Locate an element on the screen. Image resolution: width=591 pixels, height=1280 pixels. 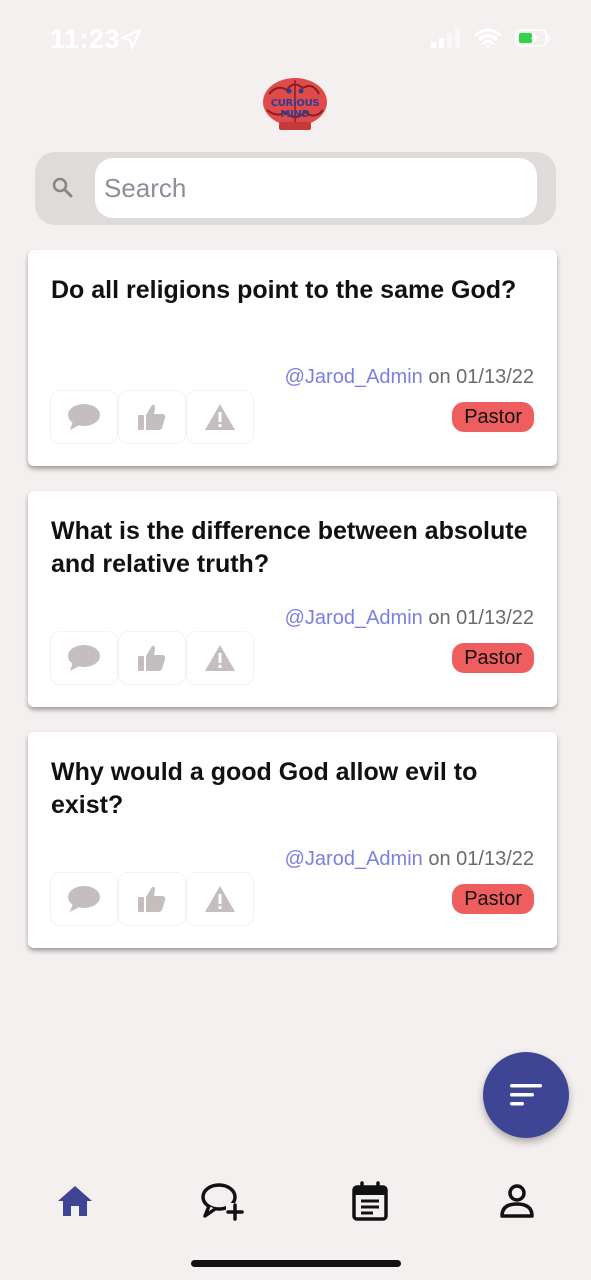
bottom-tab-bar is located at coordinates (295, 1200).